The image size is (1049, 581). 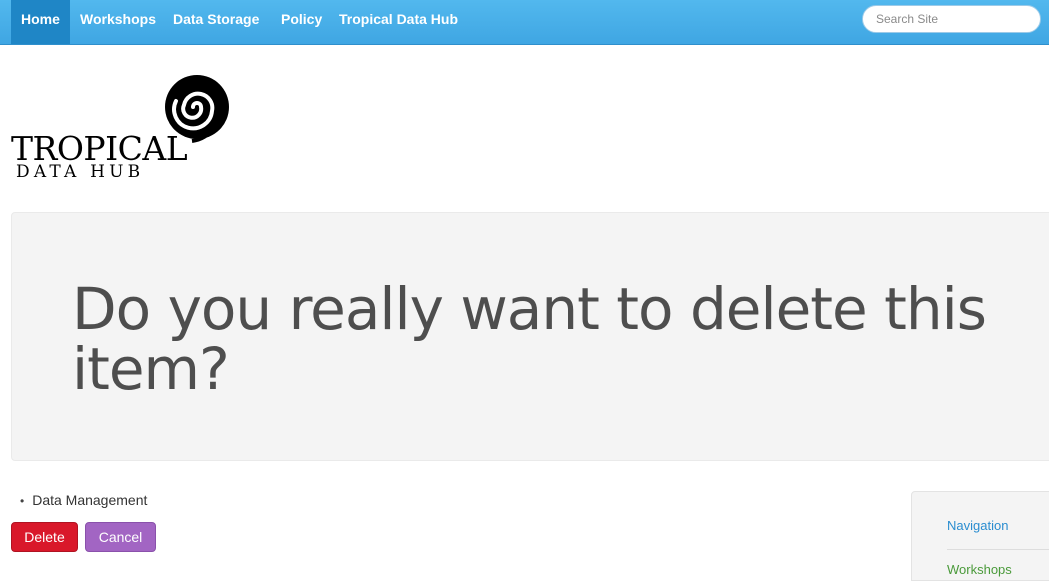 What do you see at coordinates (120, 537) in the screenshot?
I see `cancel-button: Cancel` at bounding box center [120, 537].